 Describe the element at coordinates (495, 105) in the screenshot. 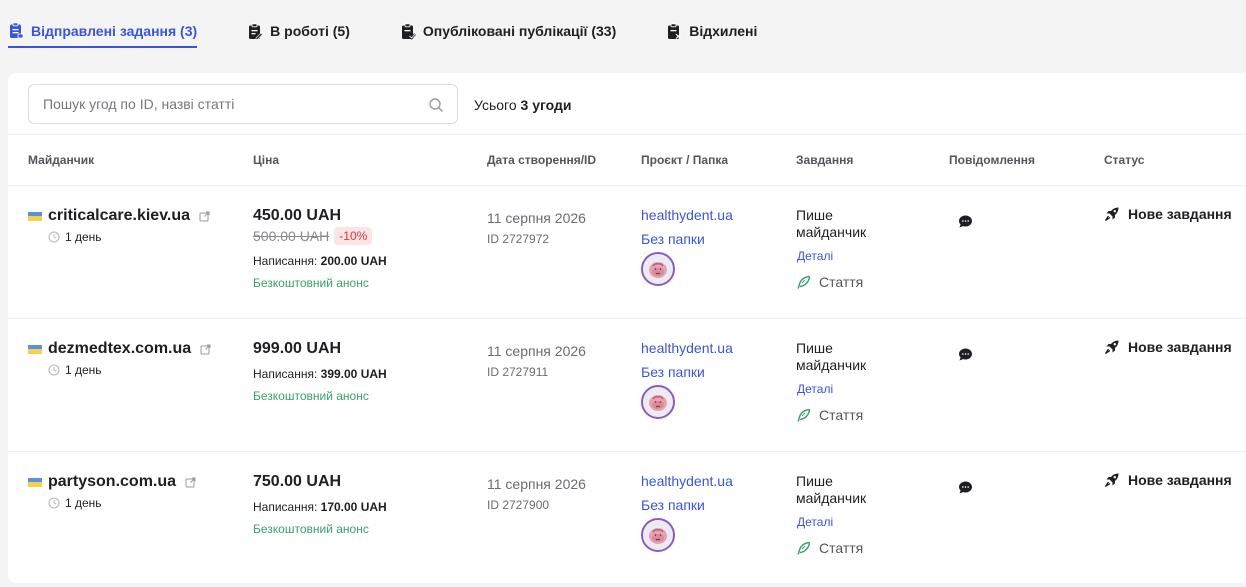

I see `total-prefix: Усього` at that location.